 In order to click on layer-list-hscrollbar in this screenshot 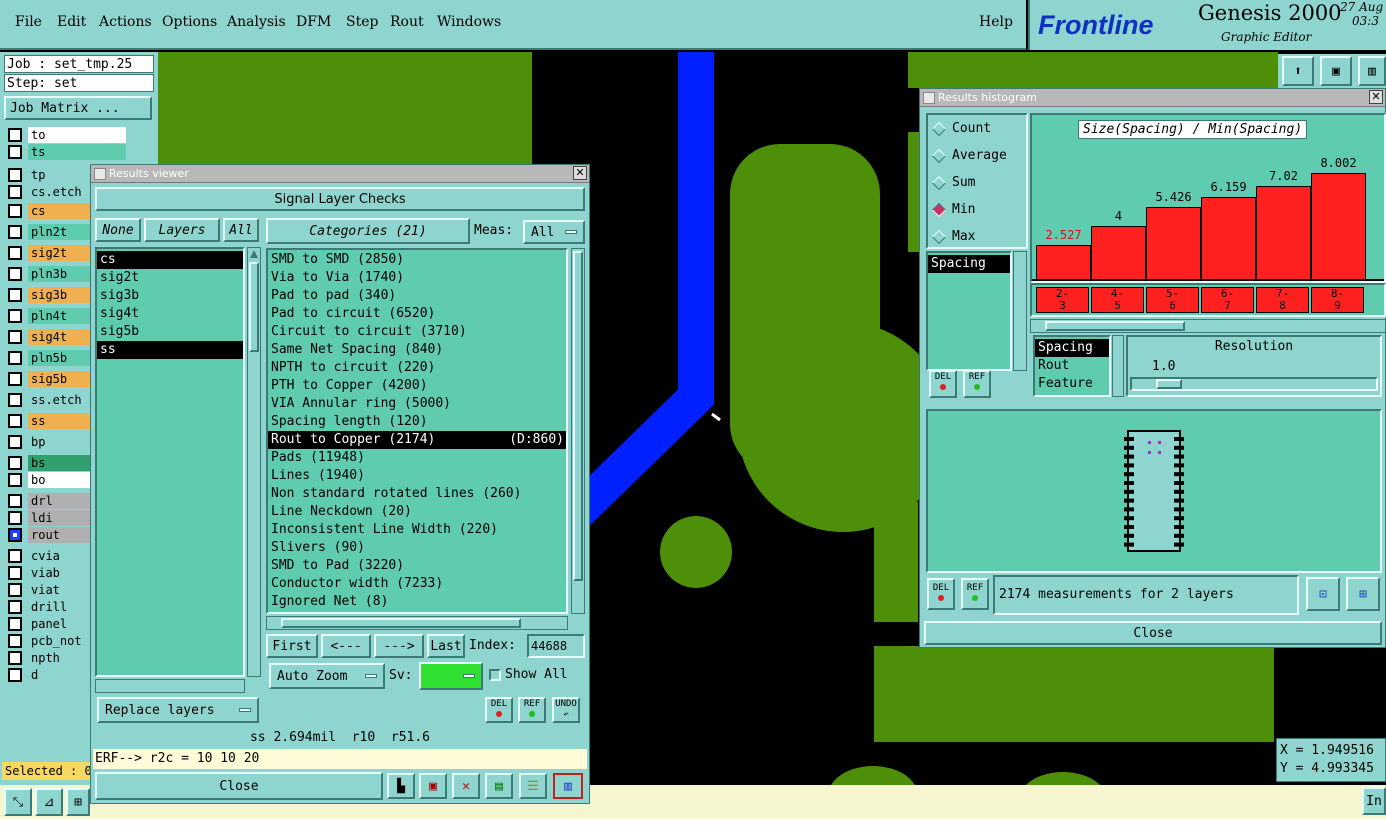, I will do `click(170, 686)`.